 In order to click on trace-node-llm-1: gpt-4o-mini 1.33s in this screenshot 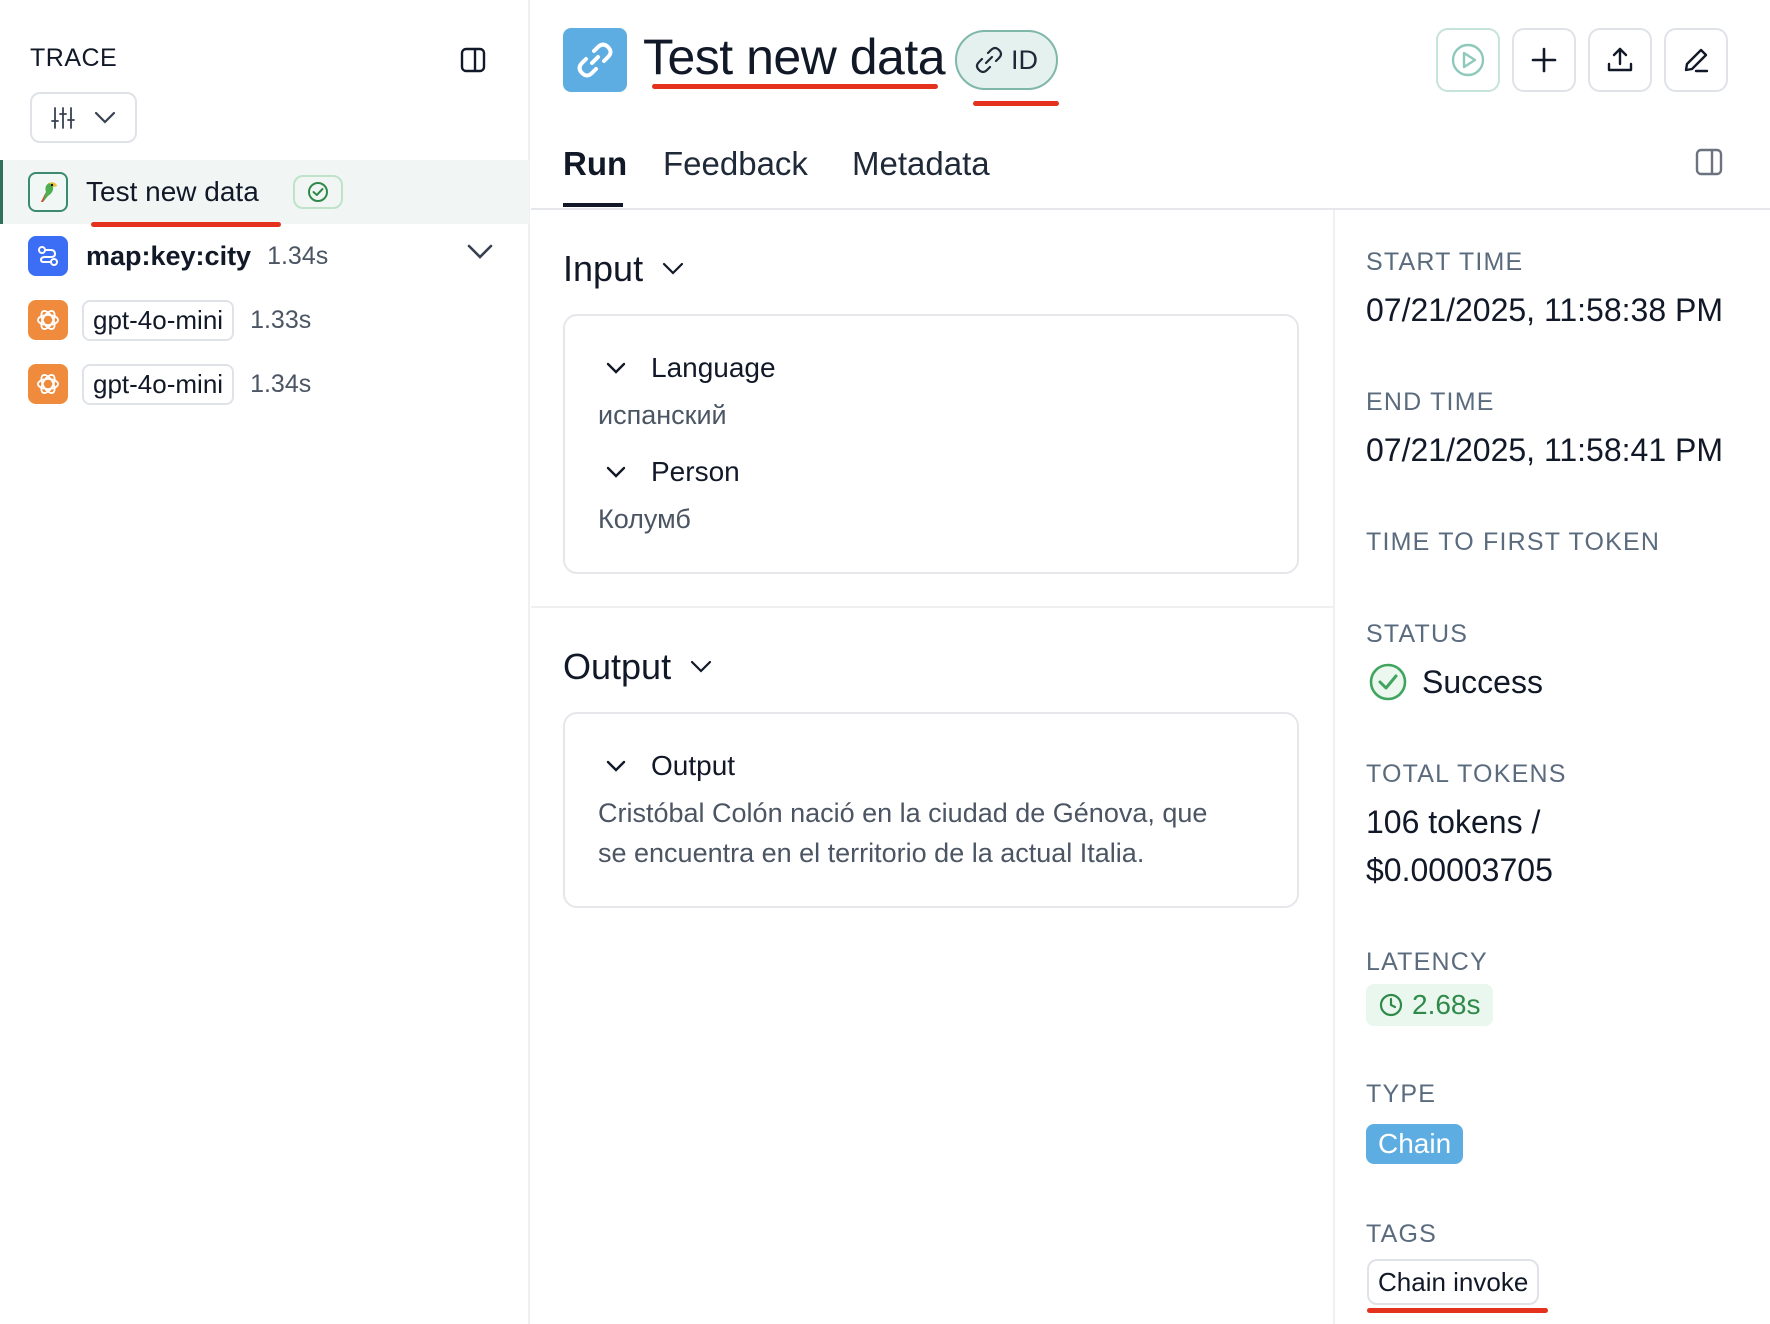, I will do `click(264, 320)`.